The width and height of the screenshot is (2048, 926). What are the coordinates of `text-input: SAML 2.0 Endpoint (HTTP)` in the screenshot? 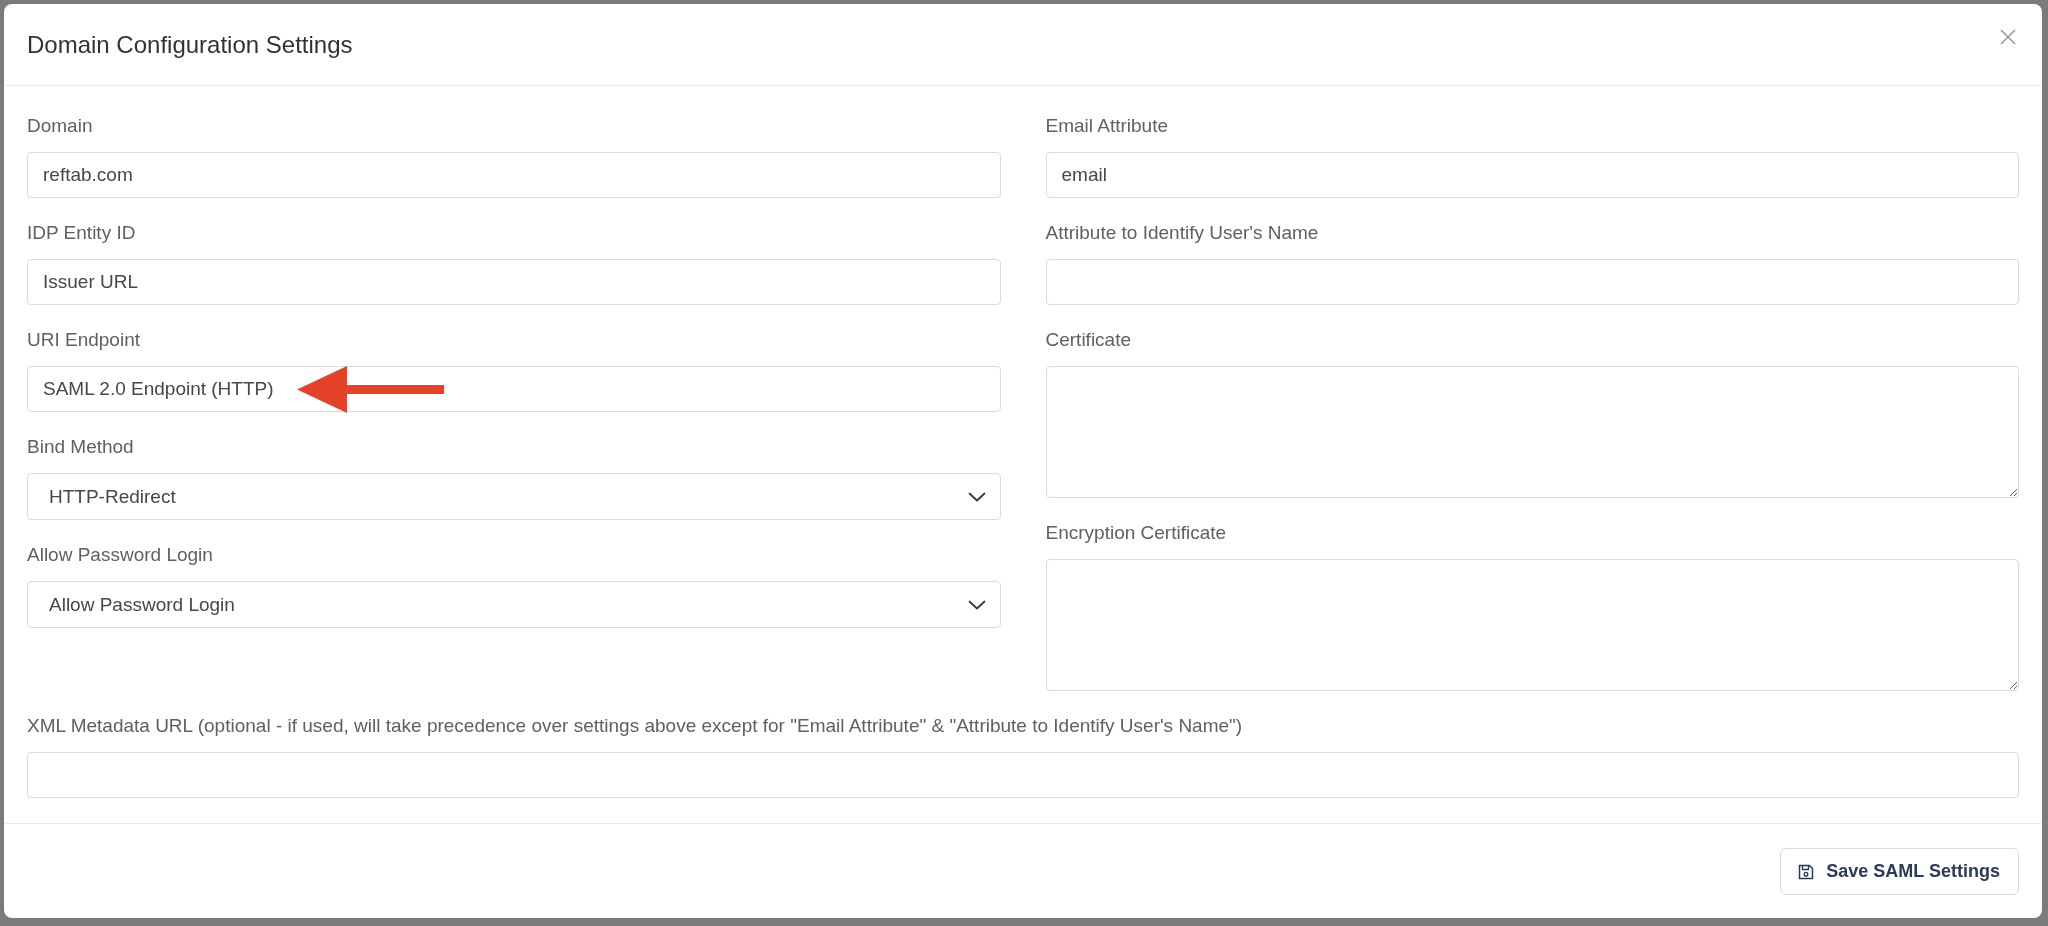 It's located at (514, 389).